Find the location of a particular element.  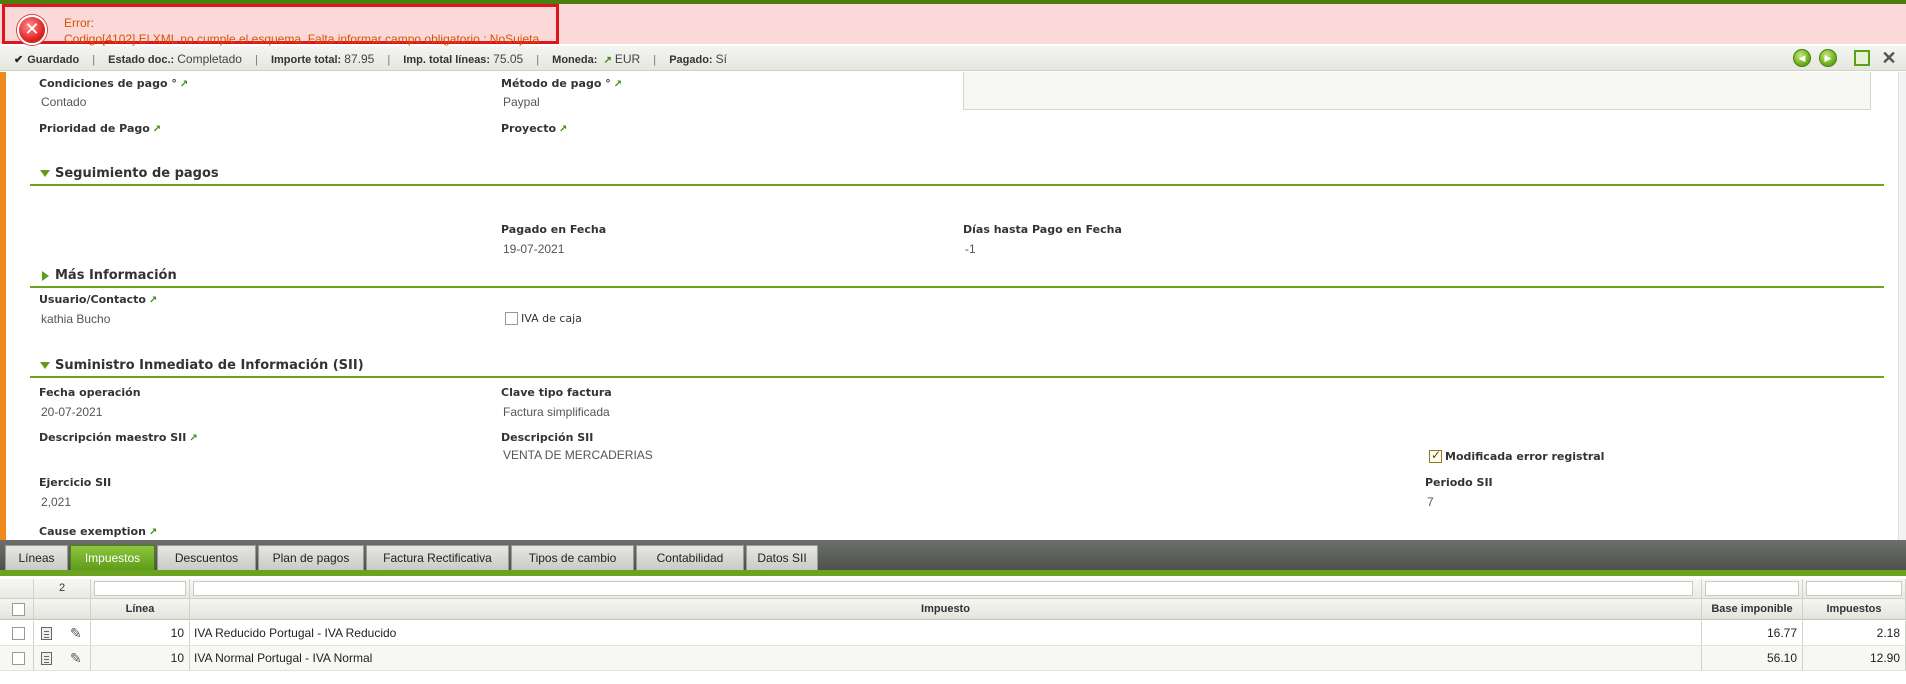

impuesto-cell: IVA Normal Portugal - IVA Normal is located at coordinates (946, 658).